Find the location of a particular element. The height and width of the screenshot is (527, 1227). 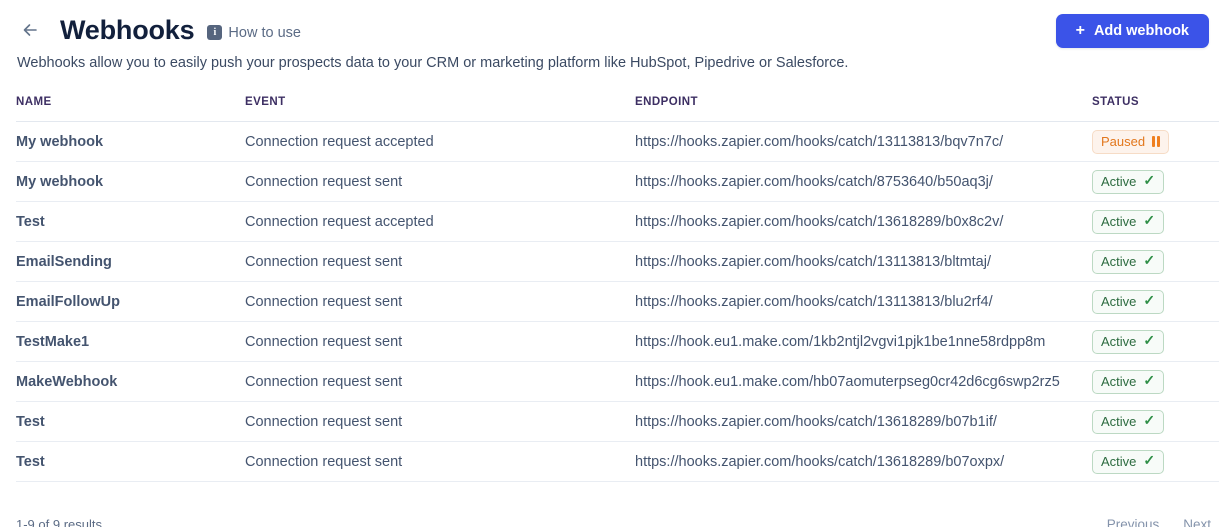

next-page-button: Next is located at coordinates (1197, 522).